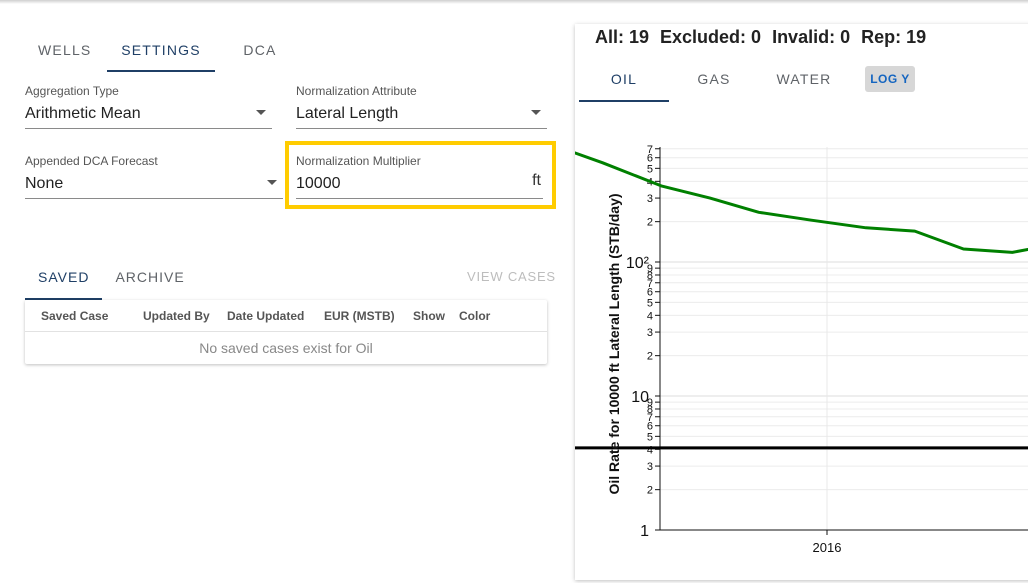 This screenshot has width=1028, height=583. Describe the element at coordinates (148, 106) in the screenshot. I see `aggregation-type-select: Aggregation Type Arithmetic Mean` at that location.